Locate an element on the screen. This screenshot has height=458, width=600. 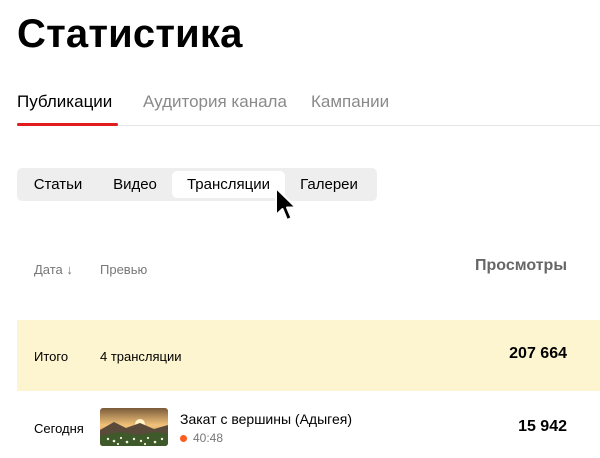
broadcast-duration: 40:48 is located at coordinates (208, 438).